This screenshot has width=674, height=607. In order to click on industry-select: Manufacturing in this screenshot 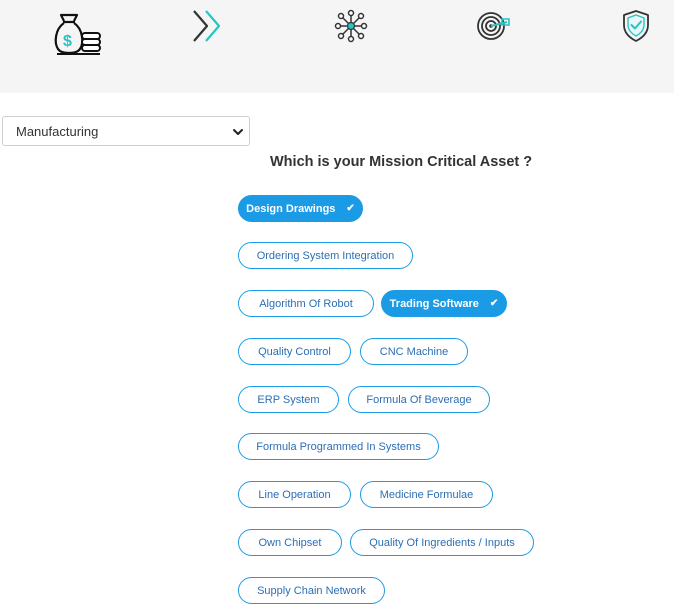, I will do `click(126, 131)`.